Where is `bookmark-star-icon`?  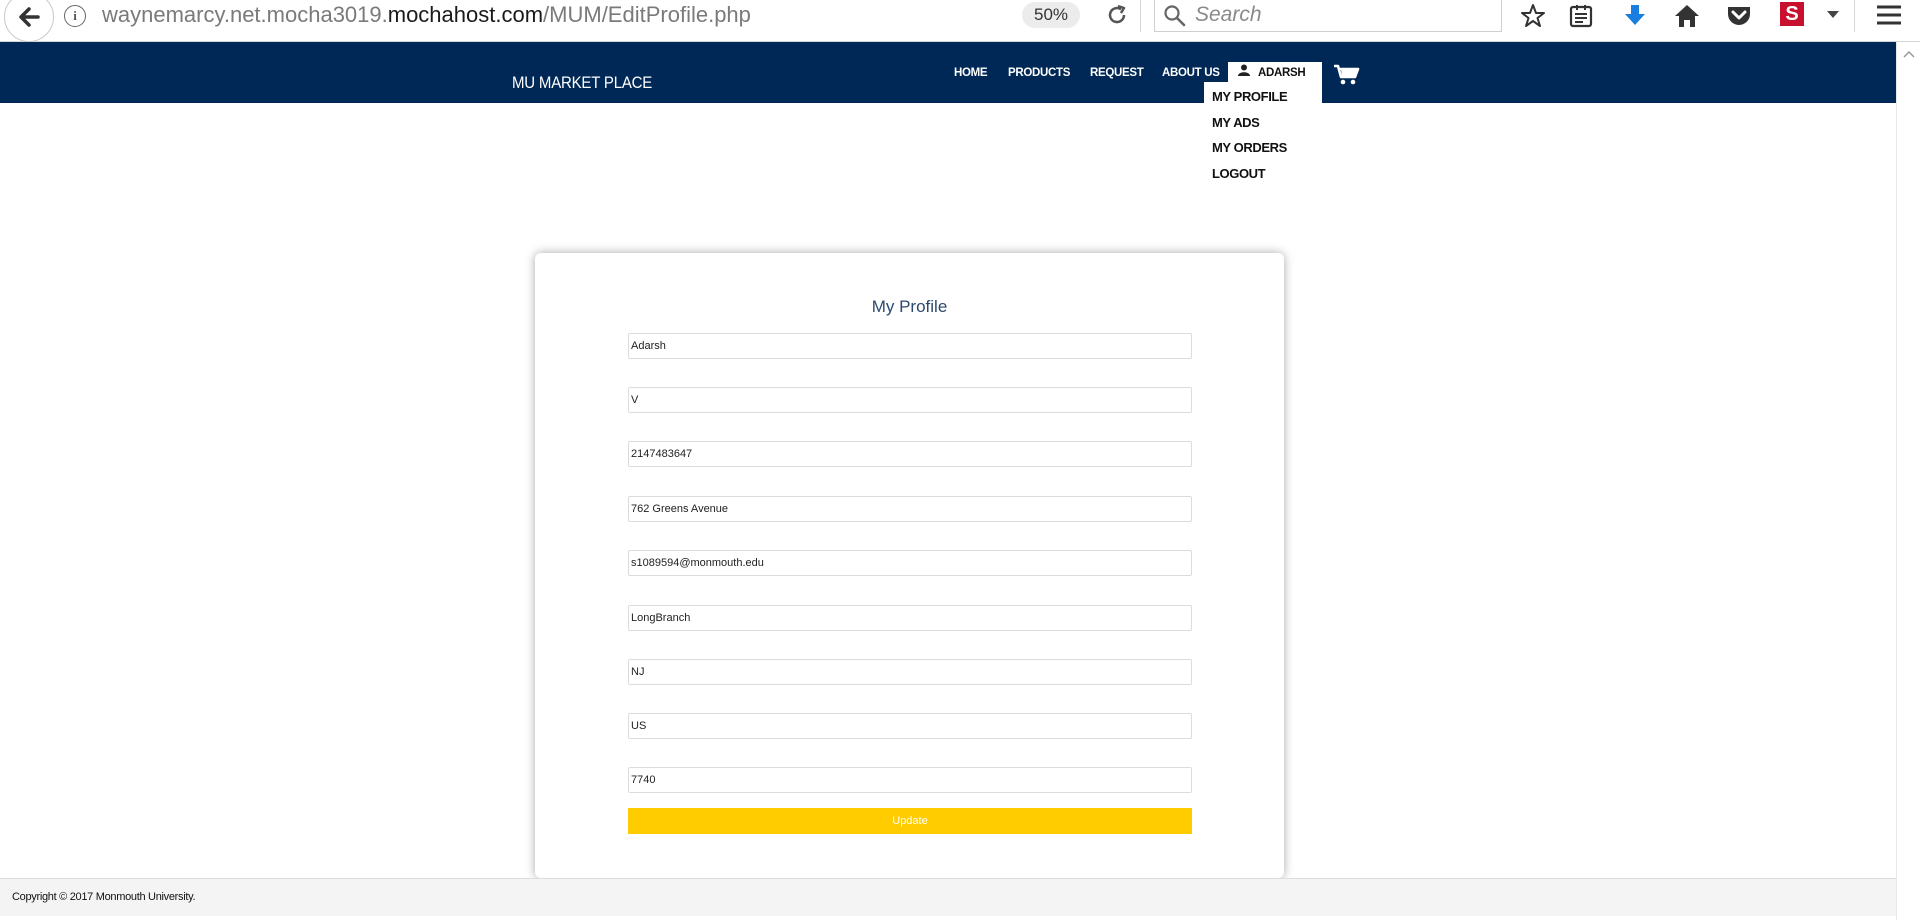 bookmark-star-icon is located at coordinates (1533, 16).